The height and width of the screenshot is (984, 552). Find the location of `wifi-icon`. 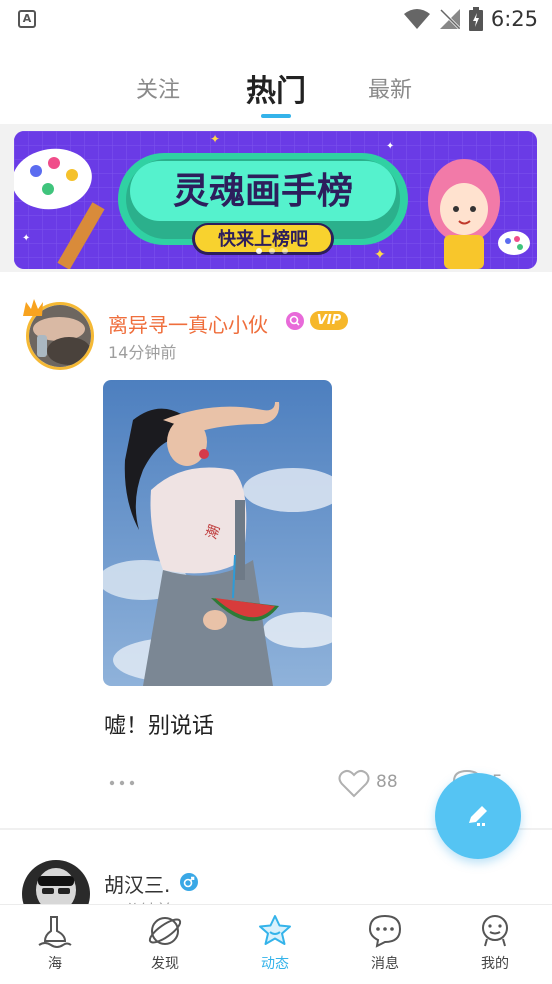

wifi-icon is located at coordinates (416, 19).